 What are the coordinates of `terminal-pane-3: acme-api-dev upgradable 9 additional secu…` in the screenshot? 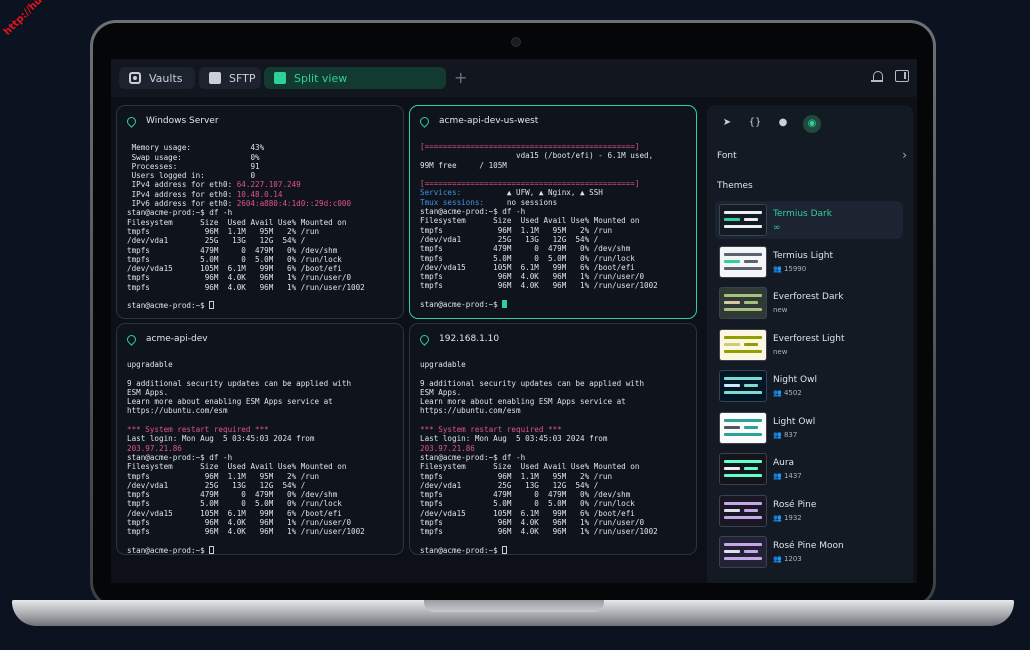 It's located at (260, 439).